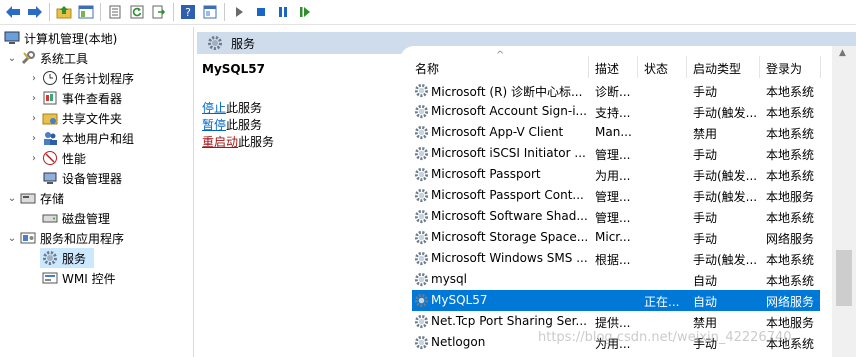  I want to click on export-list-icon, so click(115, 12).